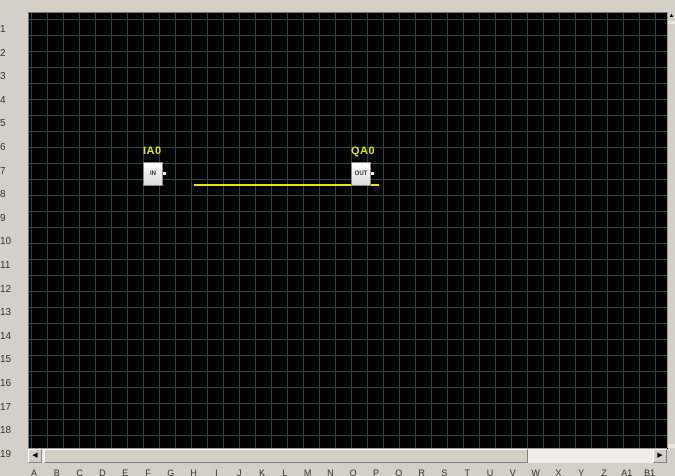 This screenshot has height=476, width=675. I want to click on column-label: G, so click(171, 472).